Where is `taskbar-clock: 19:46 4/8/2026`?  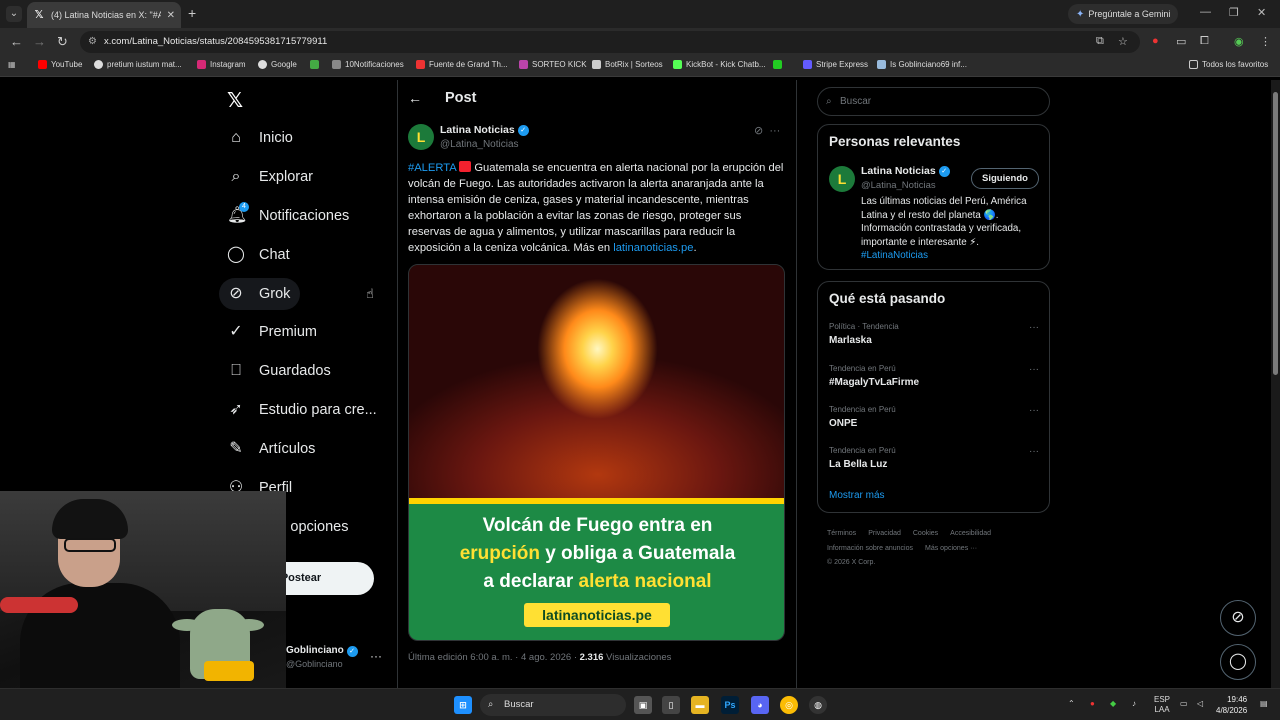 taskbar-clock: 19:46 4/8/2026 is located at coordinates (1231, 705).